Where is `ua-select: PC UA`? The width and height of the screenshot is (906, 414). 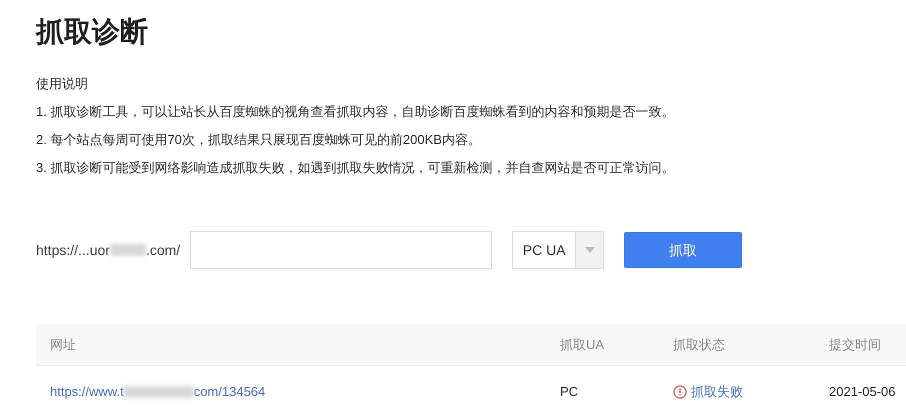
ua-select: PC UA is located at coordinates (558, 250).